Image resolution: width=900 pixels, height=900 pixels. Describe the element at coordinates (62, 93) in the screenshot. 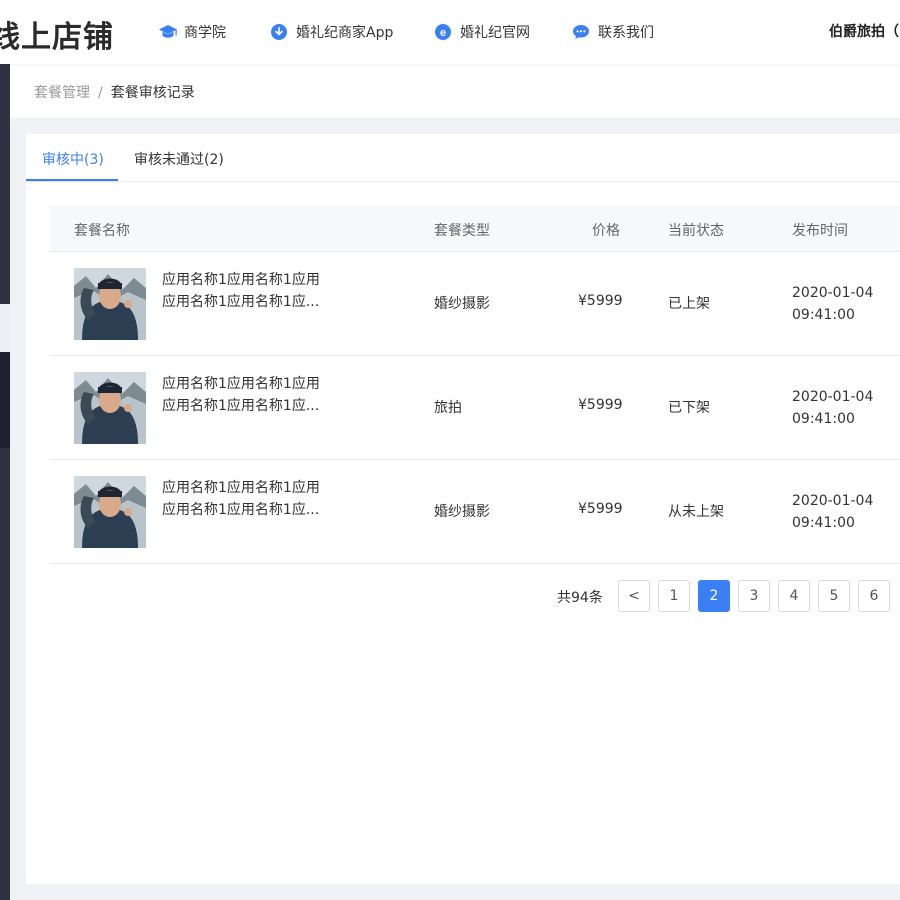

I see `breadcrumb-parent: 套餐管理` at that location.